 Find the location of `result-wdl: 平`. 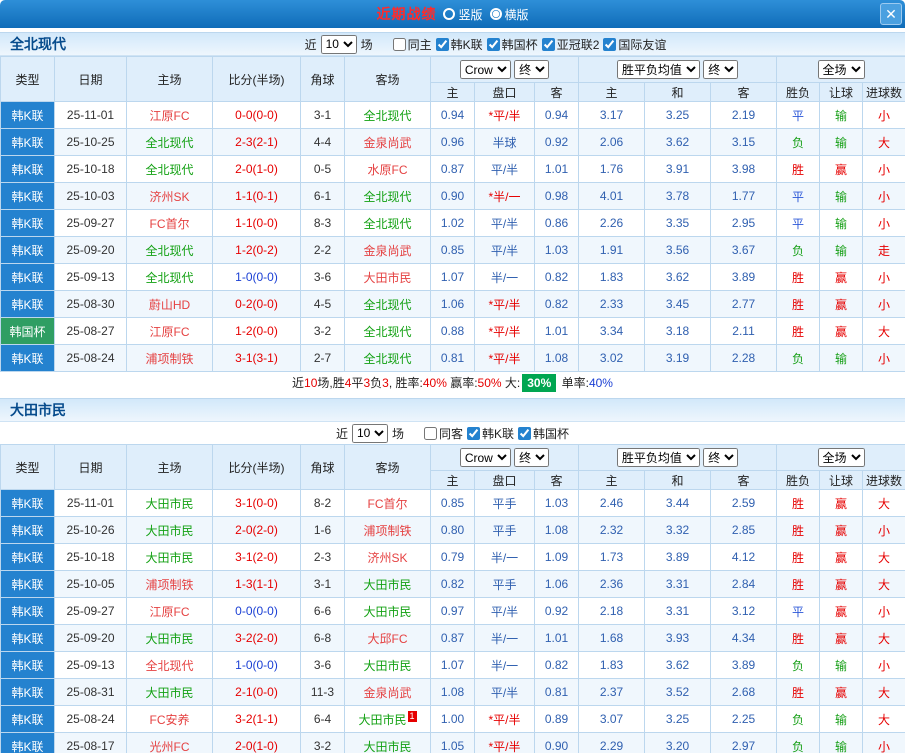

result-wdl: 平 is located at coordinates (798, 223).